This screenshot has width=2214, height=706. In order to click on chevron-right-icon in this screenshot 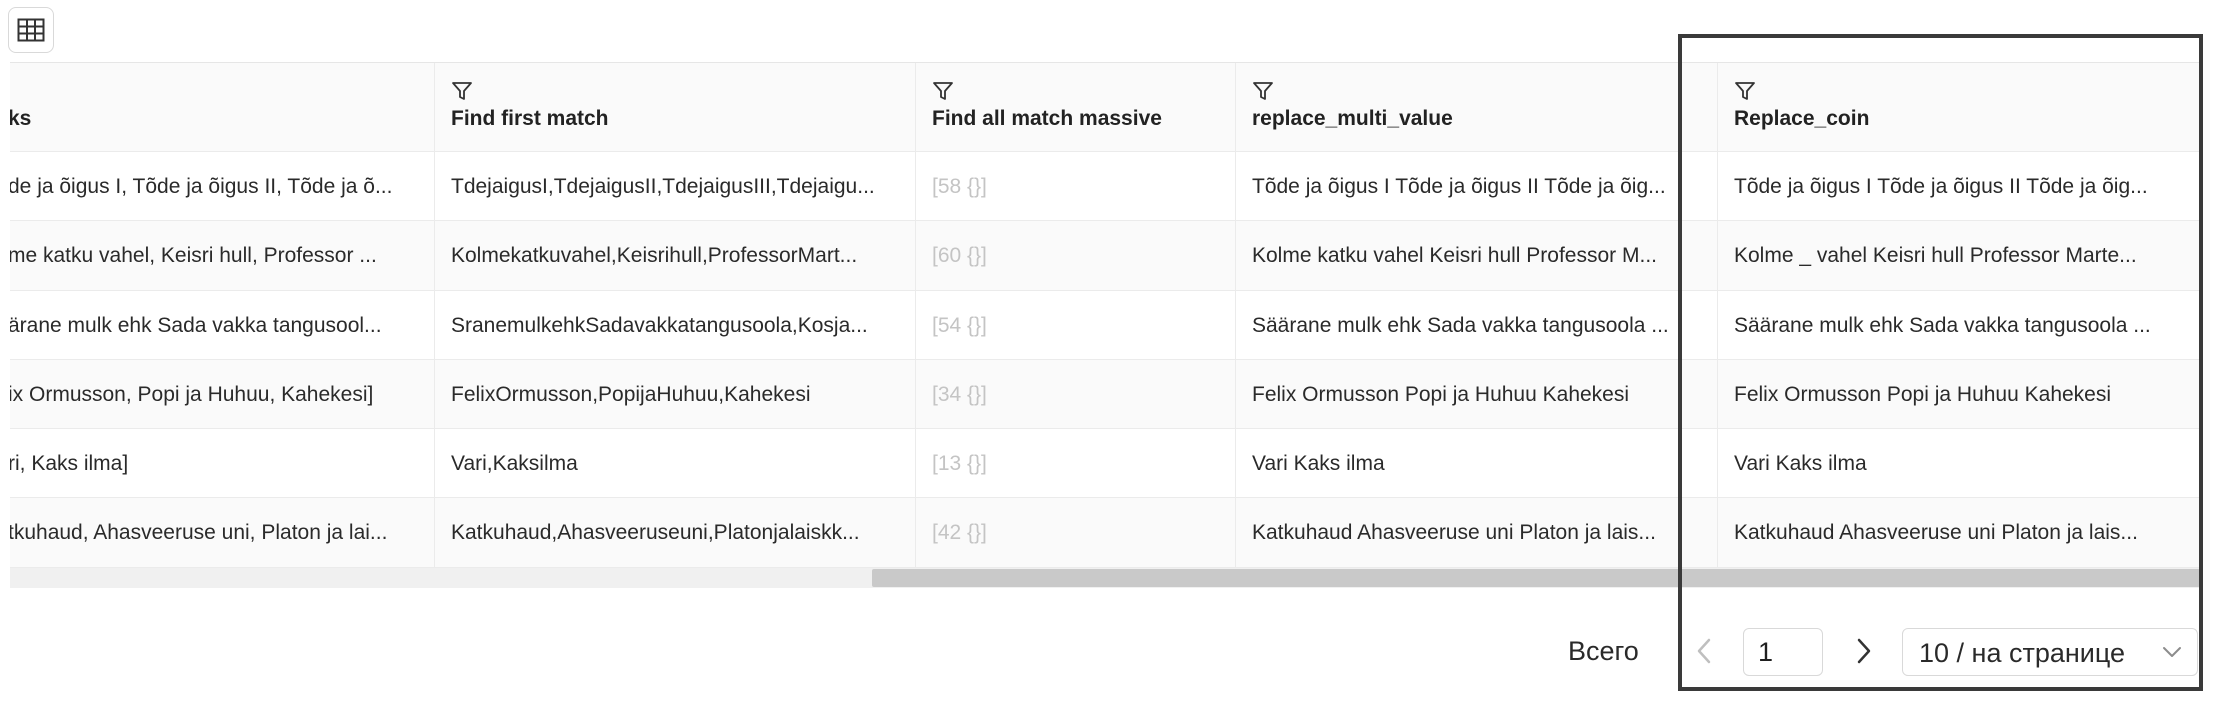, I will do `click(1863, 651)`.